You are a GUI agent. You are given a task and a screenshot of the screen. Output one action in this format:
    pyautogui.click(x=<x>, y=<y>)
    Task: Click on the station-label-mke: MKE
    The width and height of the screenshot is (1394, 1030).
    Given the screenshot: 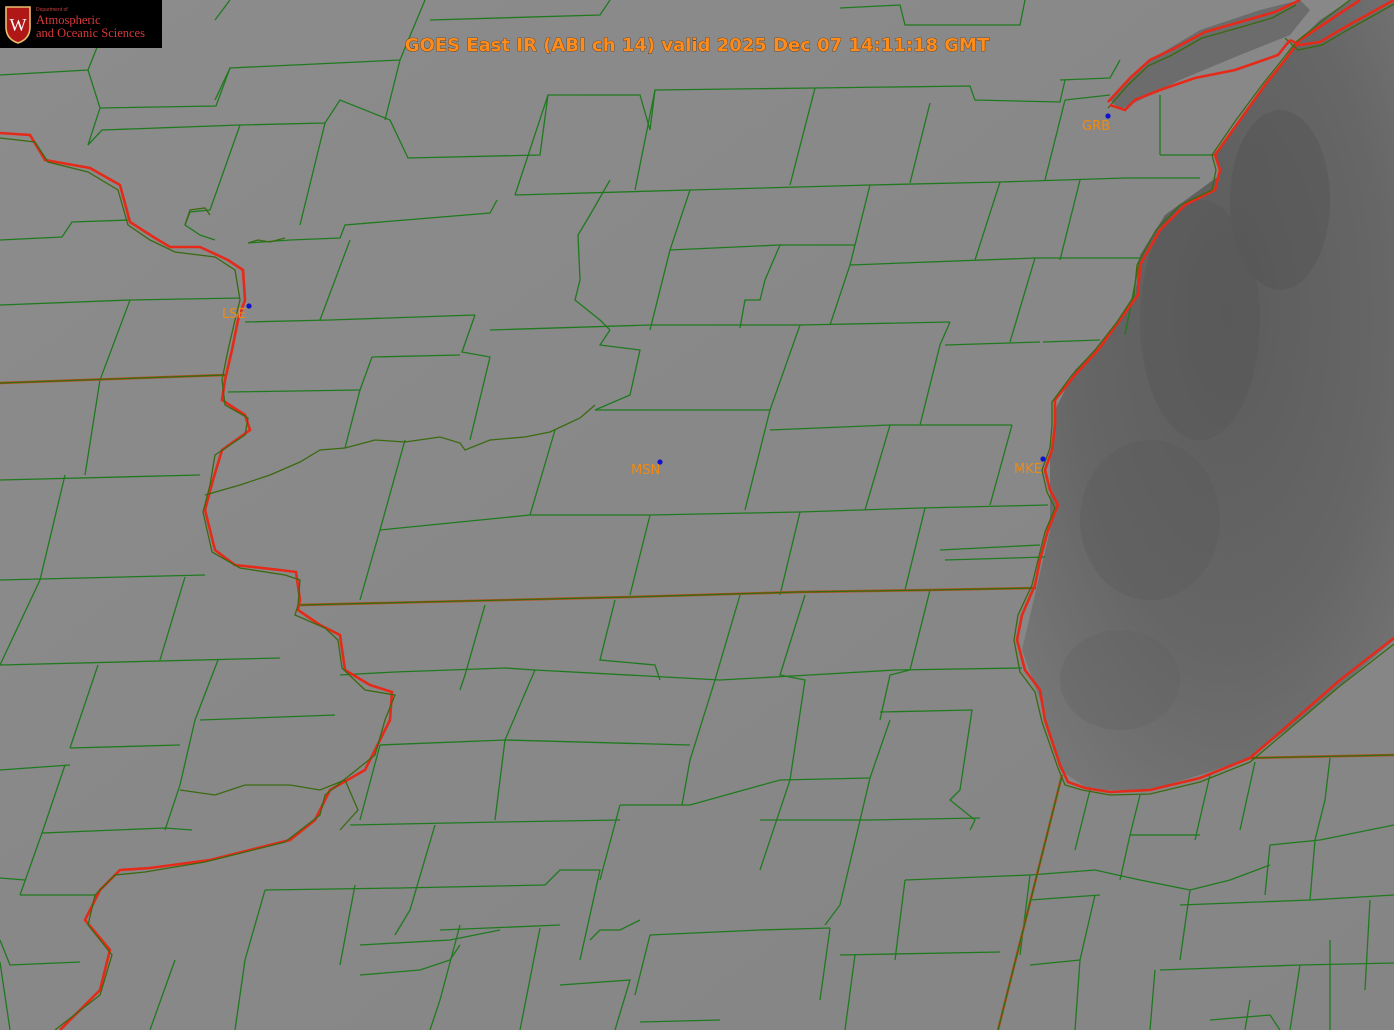 What is the action you would take?
    pyautogui.click(x=1028, y=469)
    